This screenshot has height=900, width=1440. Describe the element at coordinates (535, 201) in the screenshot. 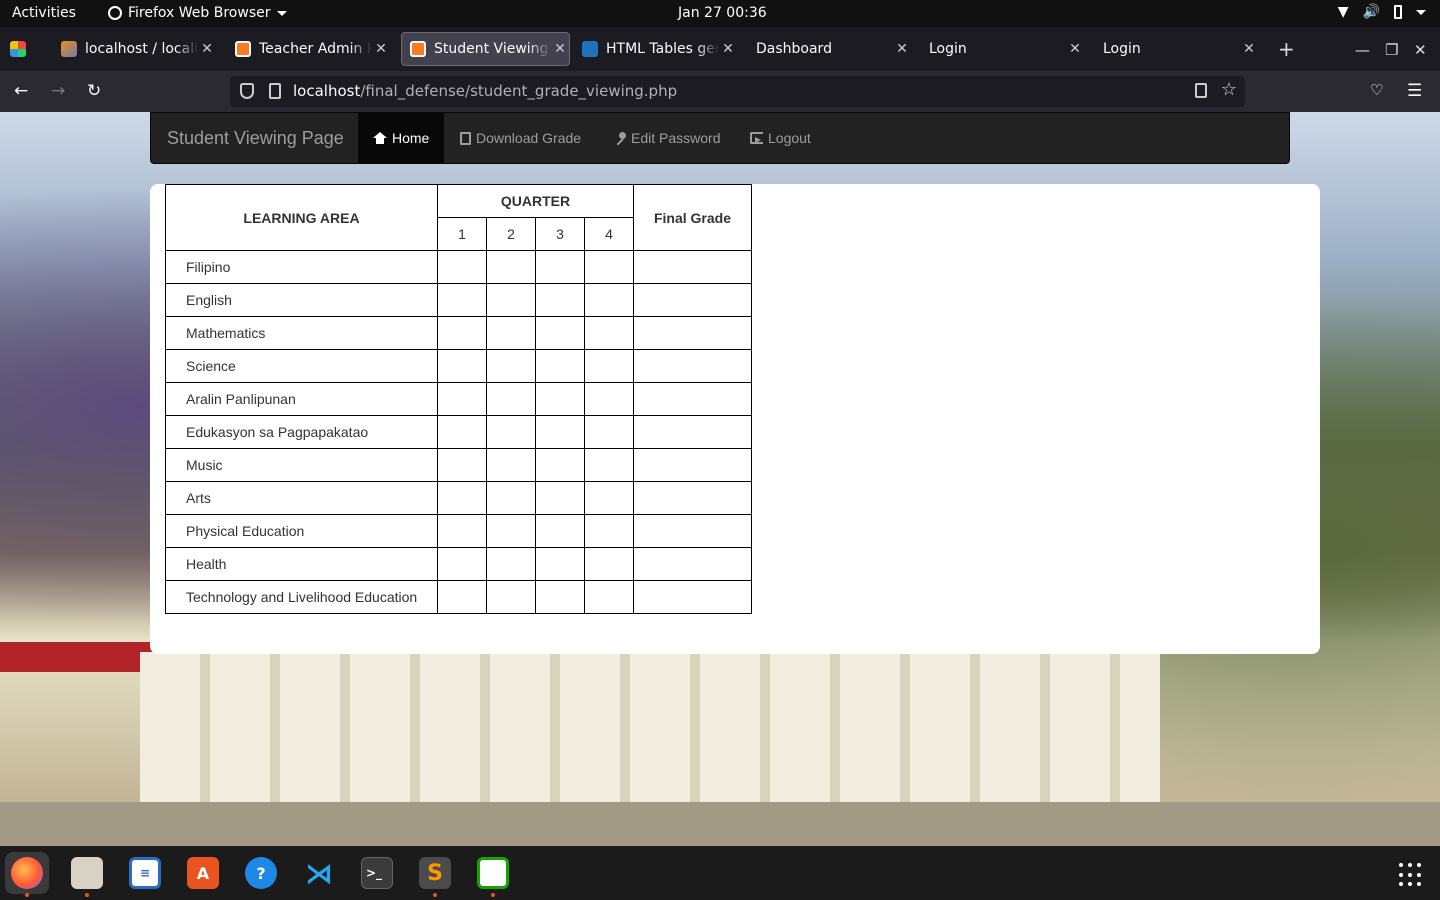

I see `header-quarter: QUARTER` at that location.